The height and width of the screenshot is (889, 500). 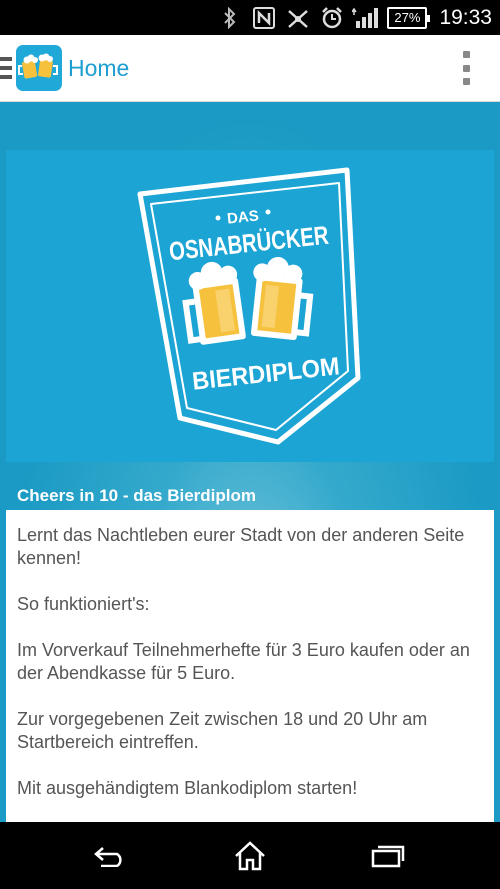 What do you see at coordinates (242, 217) in the screenshot?
I see `badge-line1: DAS` at bounding box center [242, 217].